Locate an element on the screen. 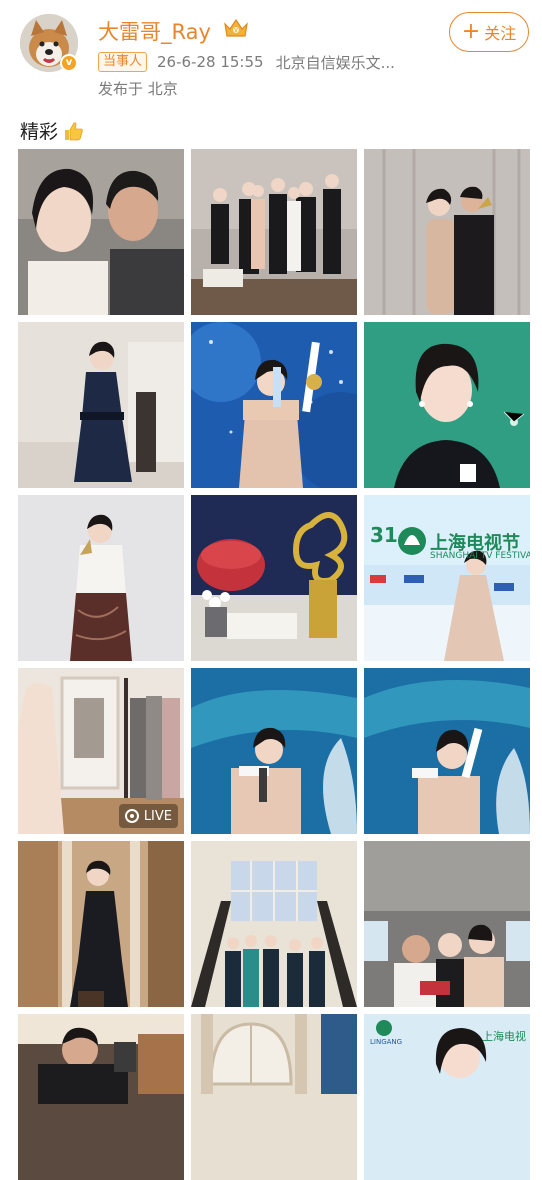 The height and width of the screenshot is (1180, 542). live-icon is located at coordinates (131, 816).